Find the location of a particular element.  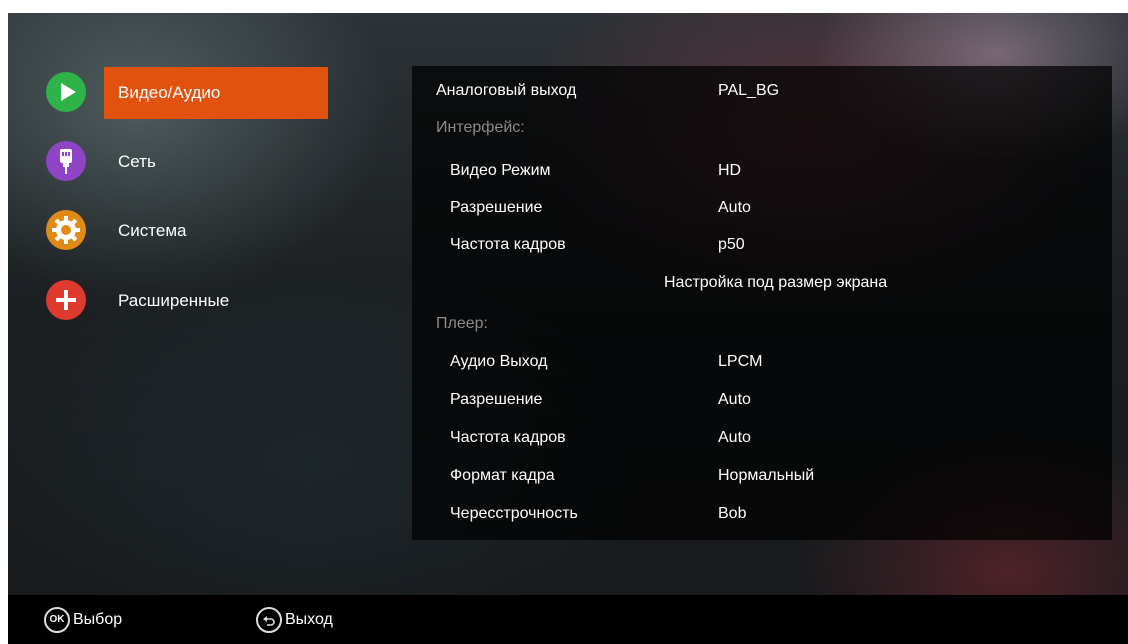

setting-value: HD is located at coordinates (730, 170).